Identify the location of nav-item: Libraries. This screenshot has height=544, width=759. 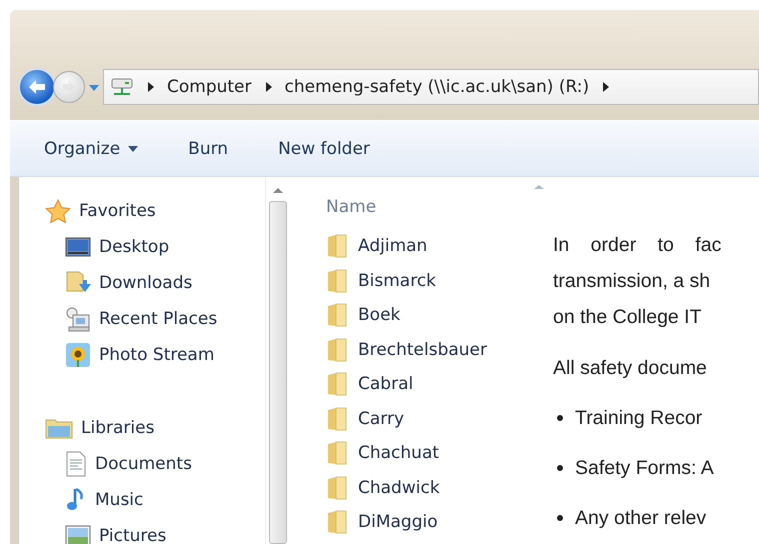
(155, 428).